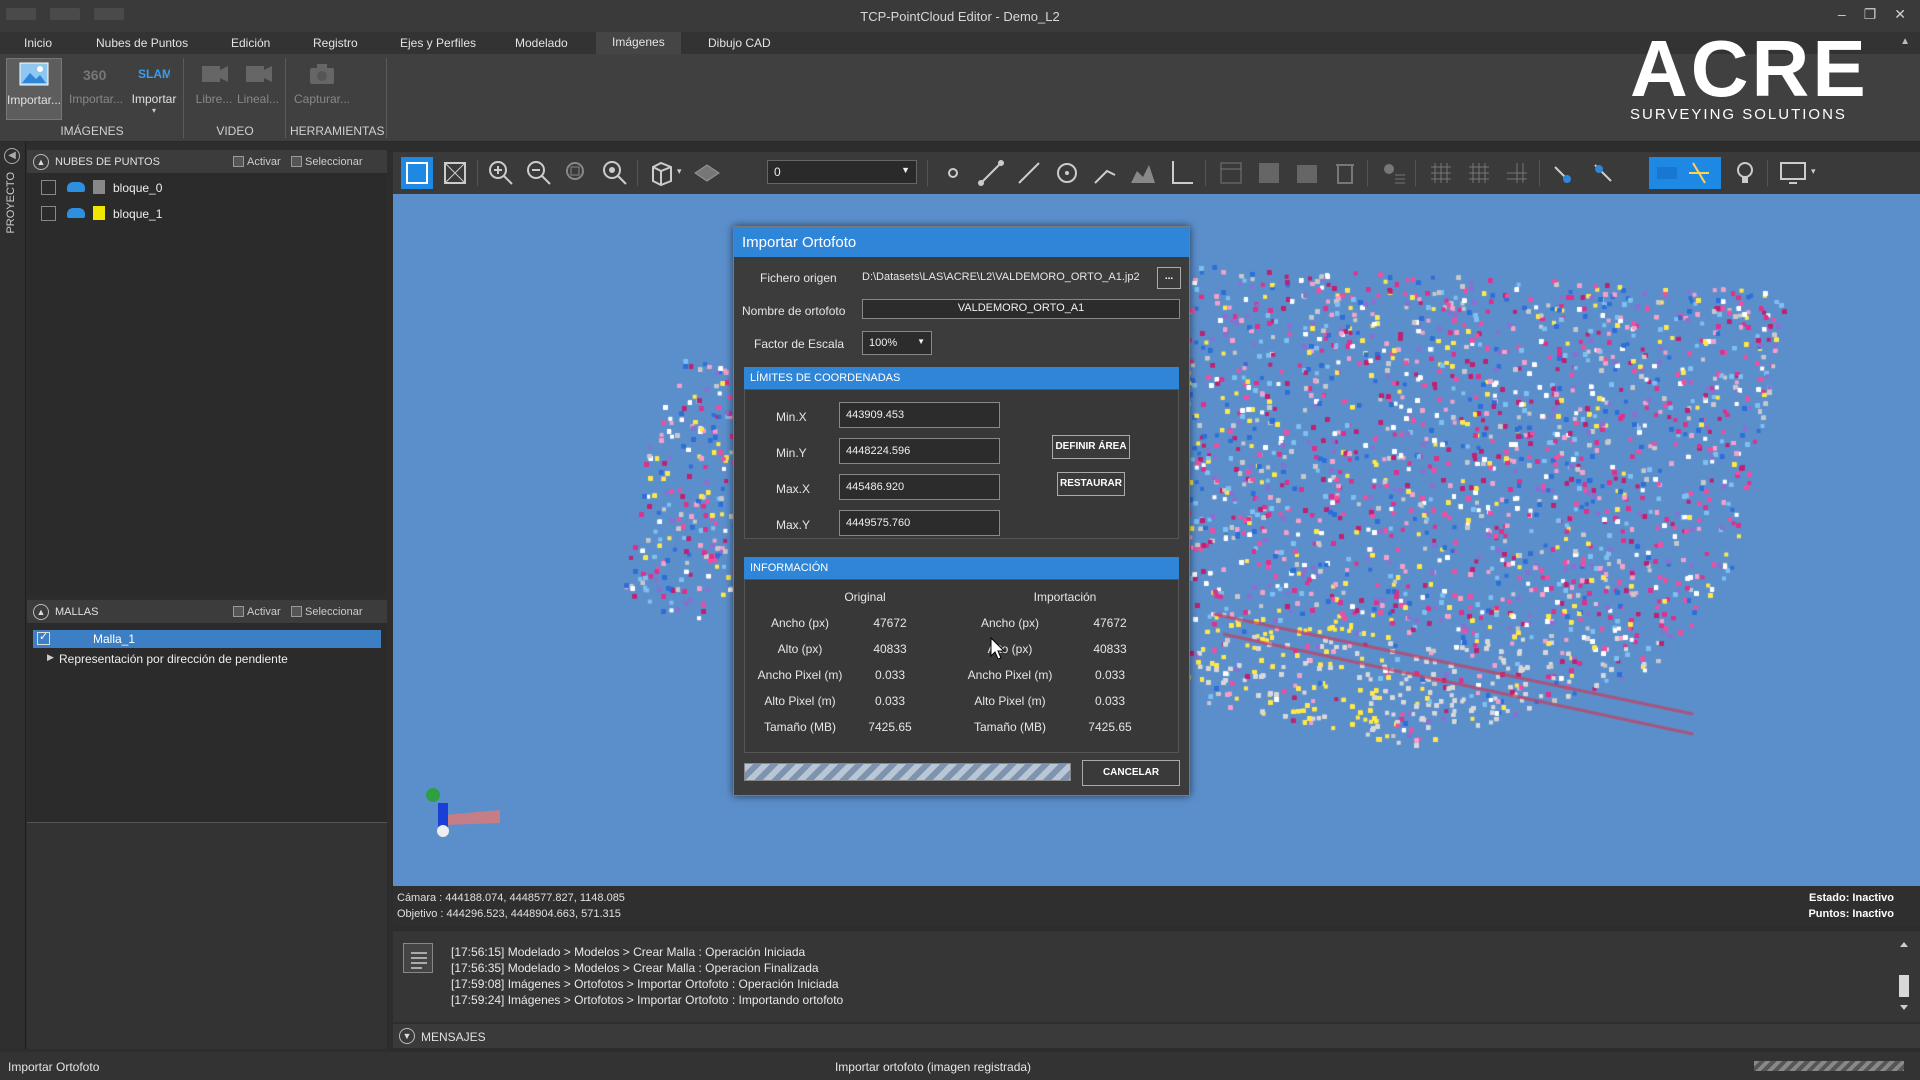 The image size is (1920, 1080). I want to click on coord-label: Max.X, so click(793, 489).